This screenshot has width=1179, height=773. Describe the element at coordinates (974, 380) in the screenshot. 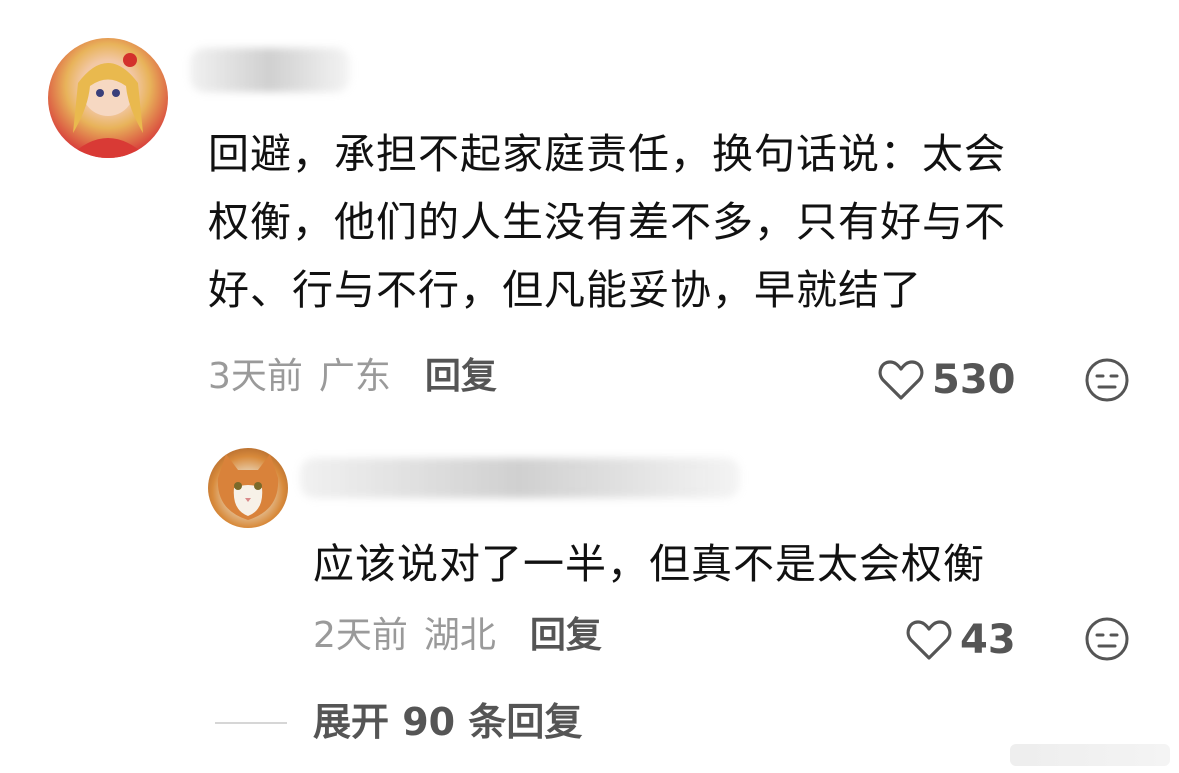

I see `like-count: 530` at that location.